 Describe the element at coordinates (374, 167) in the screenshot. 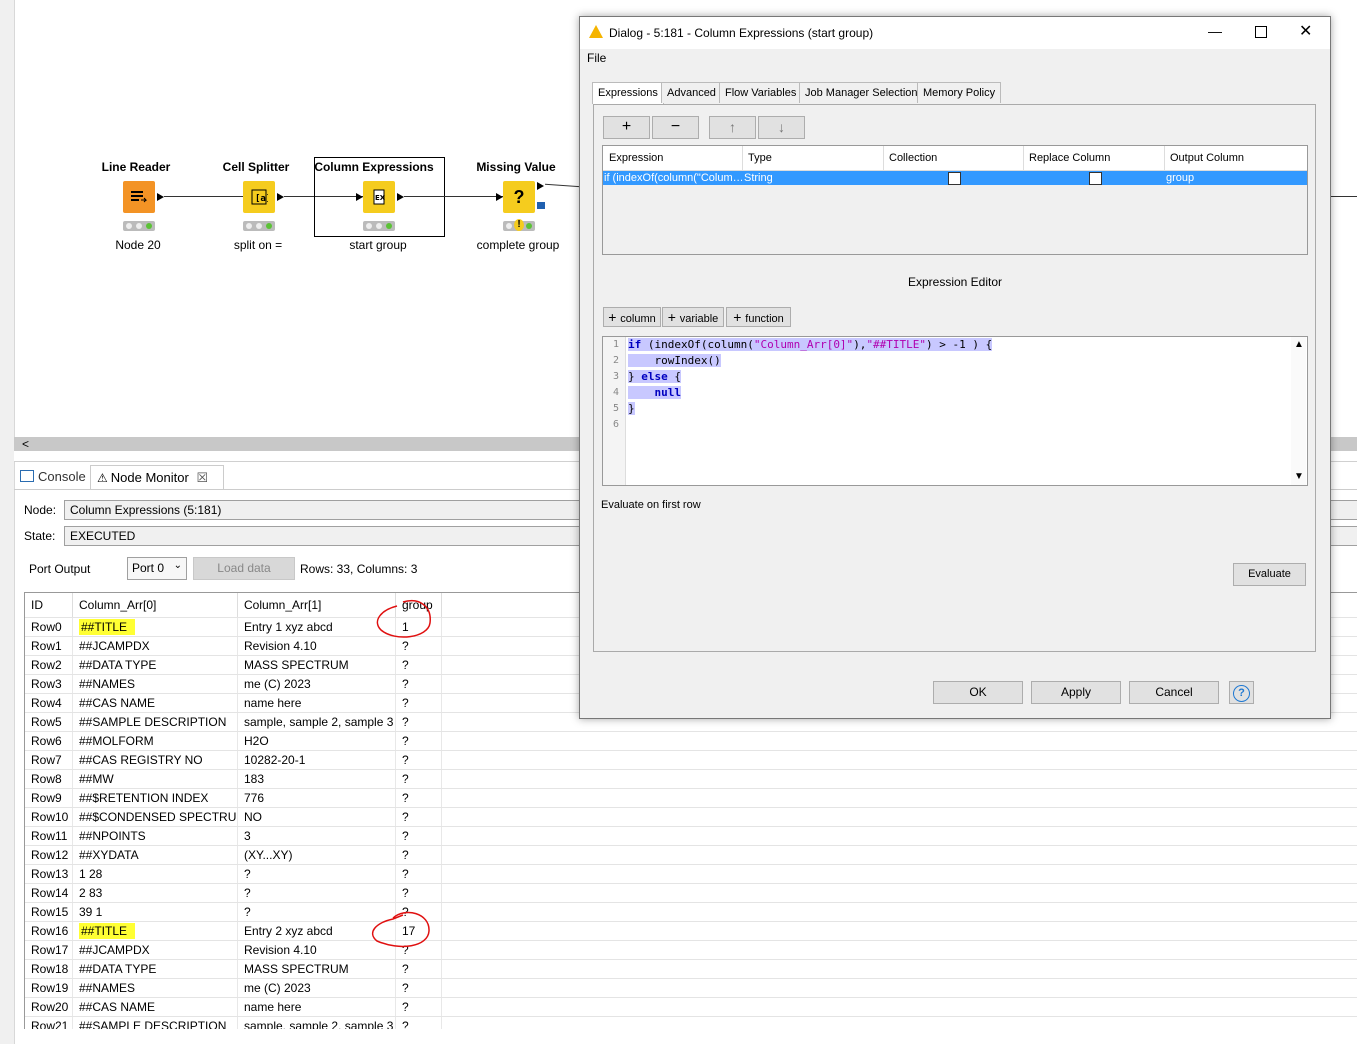

I see `node-title-column-expressions: Column Expressions` at that location.